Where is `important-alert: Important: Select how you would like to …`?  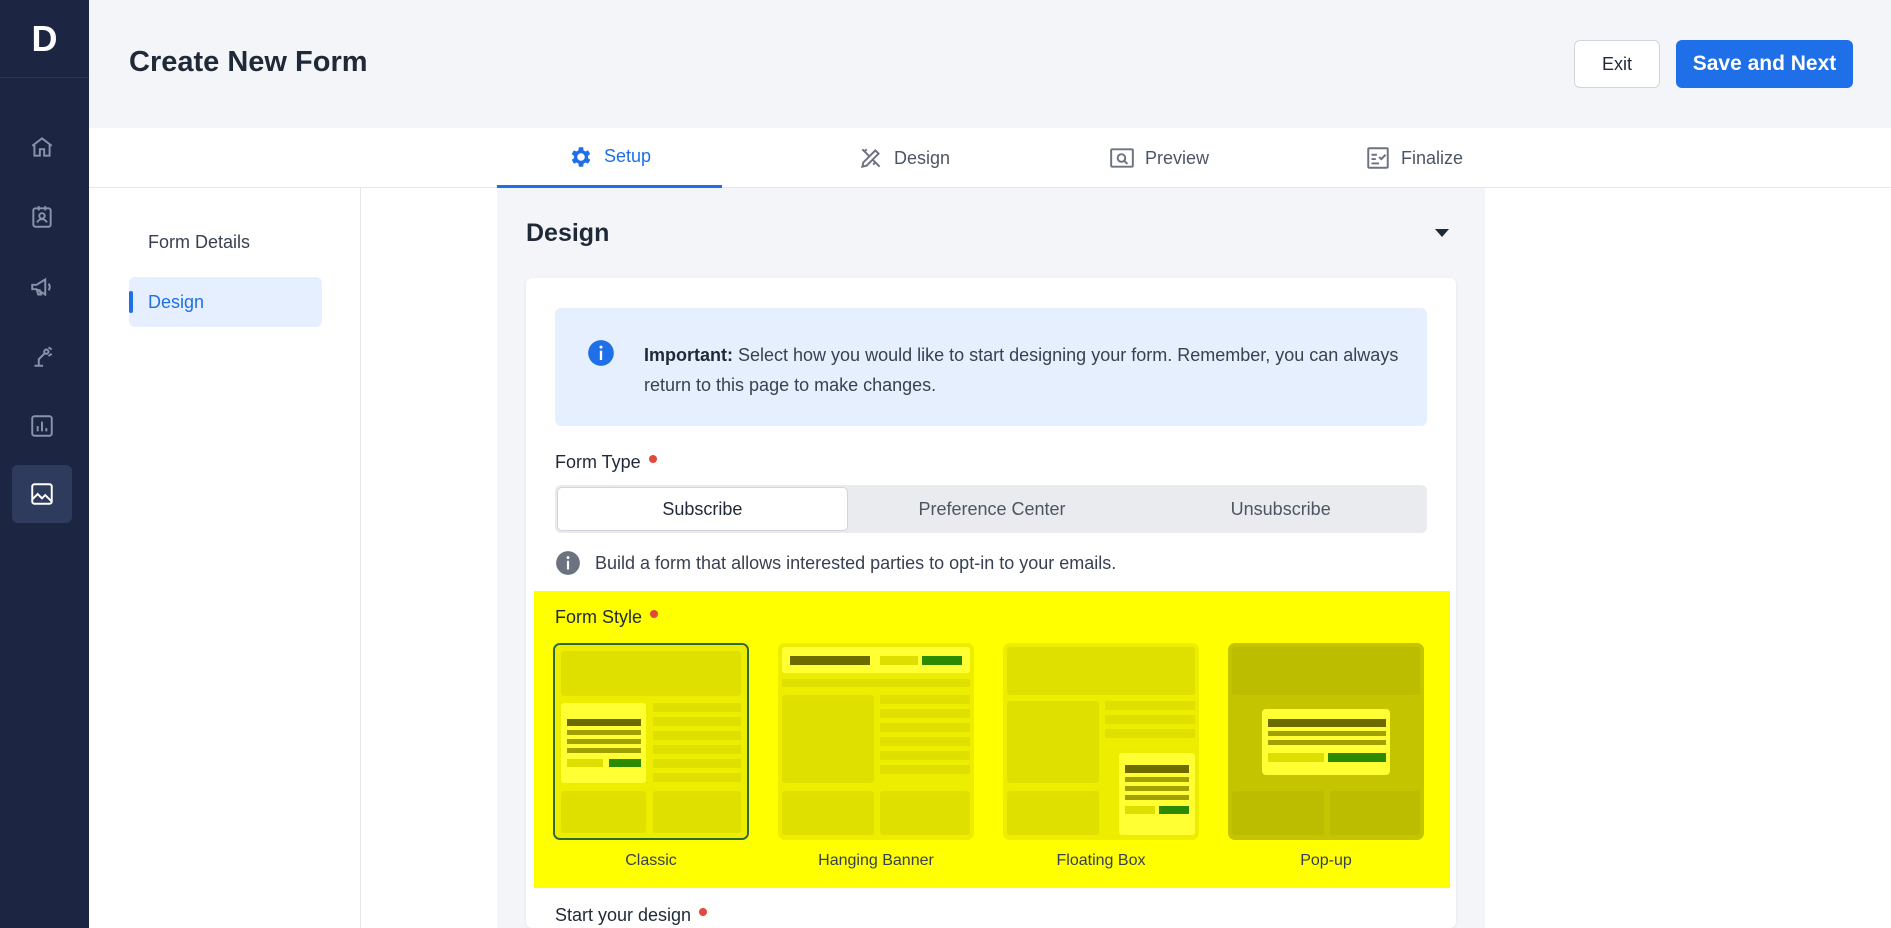 important-alert: Important: Select how you would like to … is located at coordinates (991, 367).